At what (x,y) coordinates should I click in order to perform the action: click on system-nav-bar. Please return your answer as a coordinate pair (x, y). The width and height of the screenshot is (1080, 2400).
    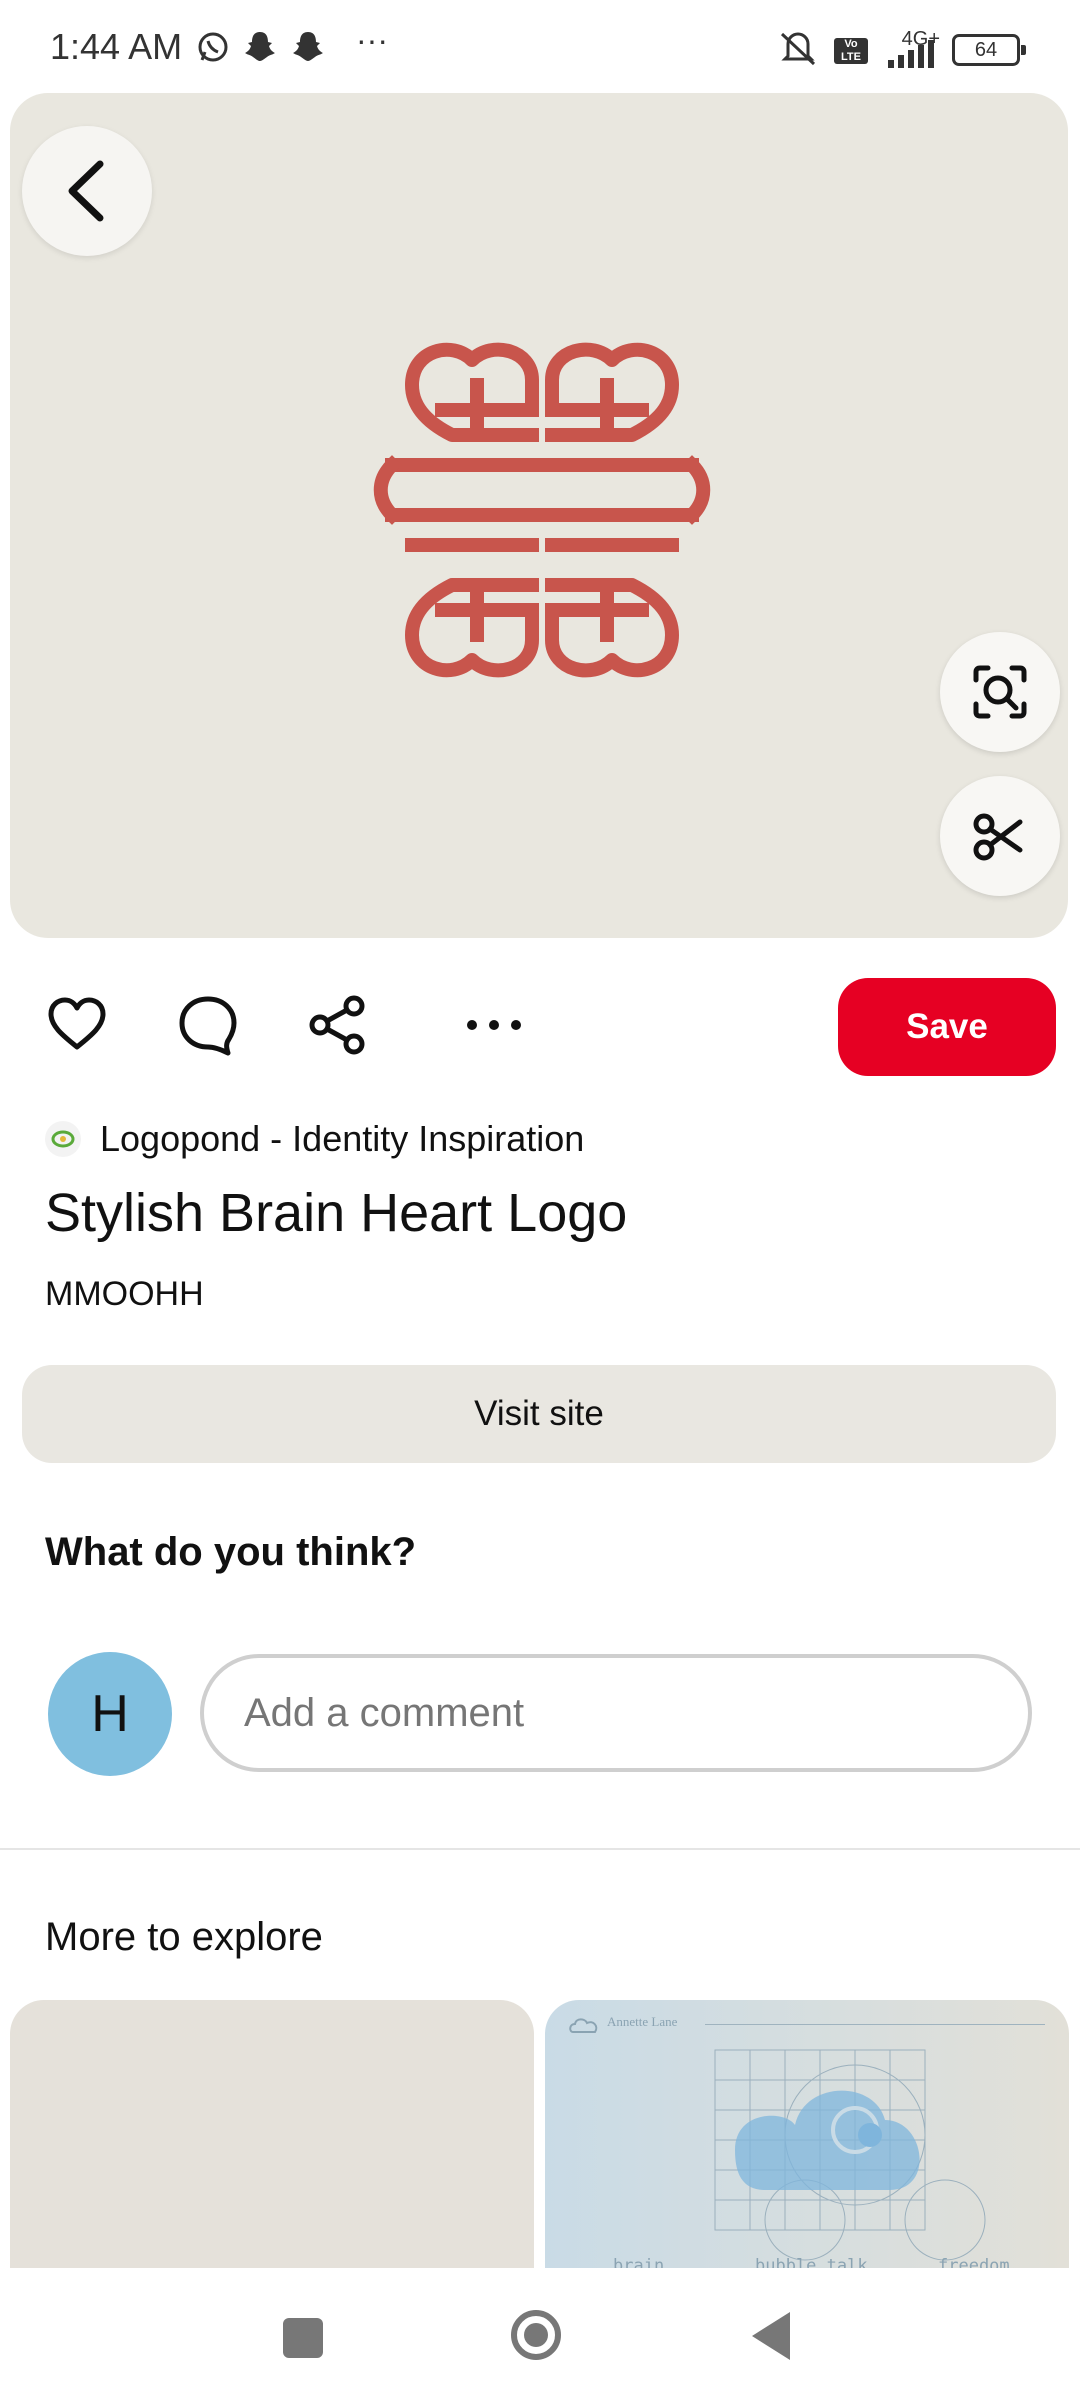
    Looking at the image, I should click on (540, 2334).